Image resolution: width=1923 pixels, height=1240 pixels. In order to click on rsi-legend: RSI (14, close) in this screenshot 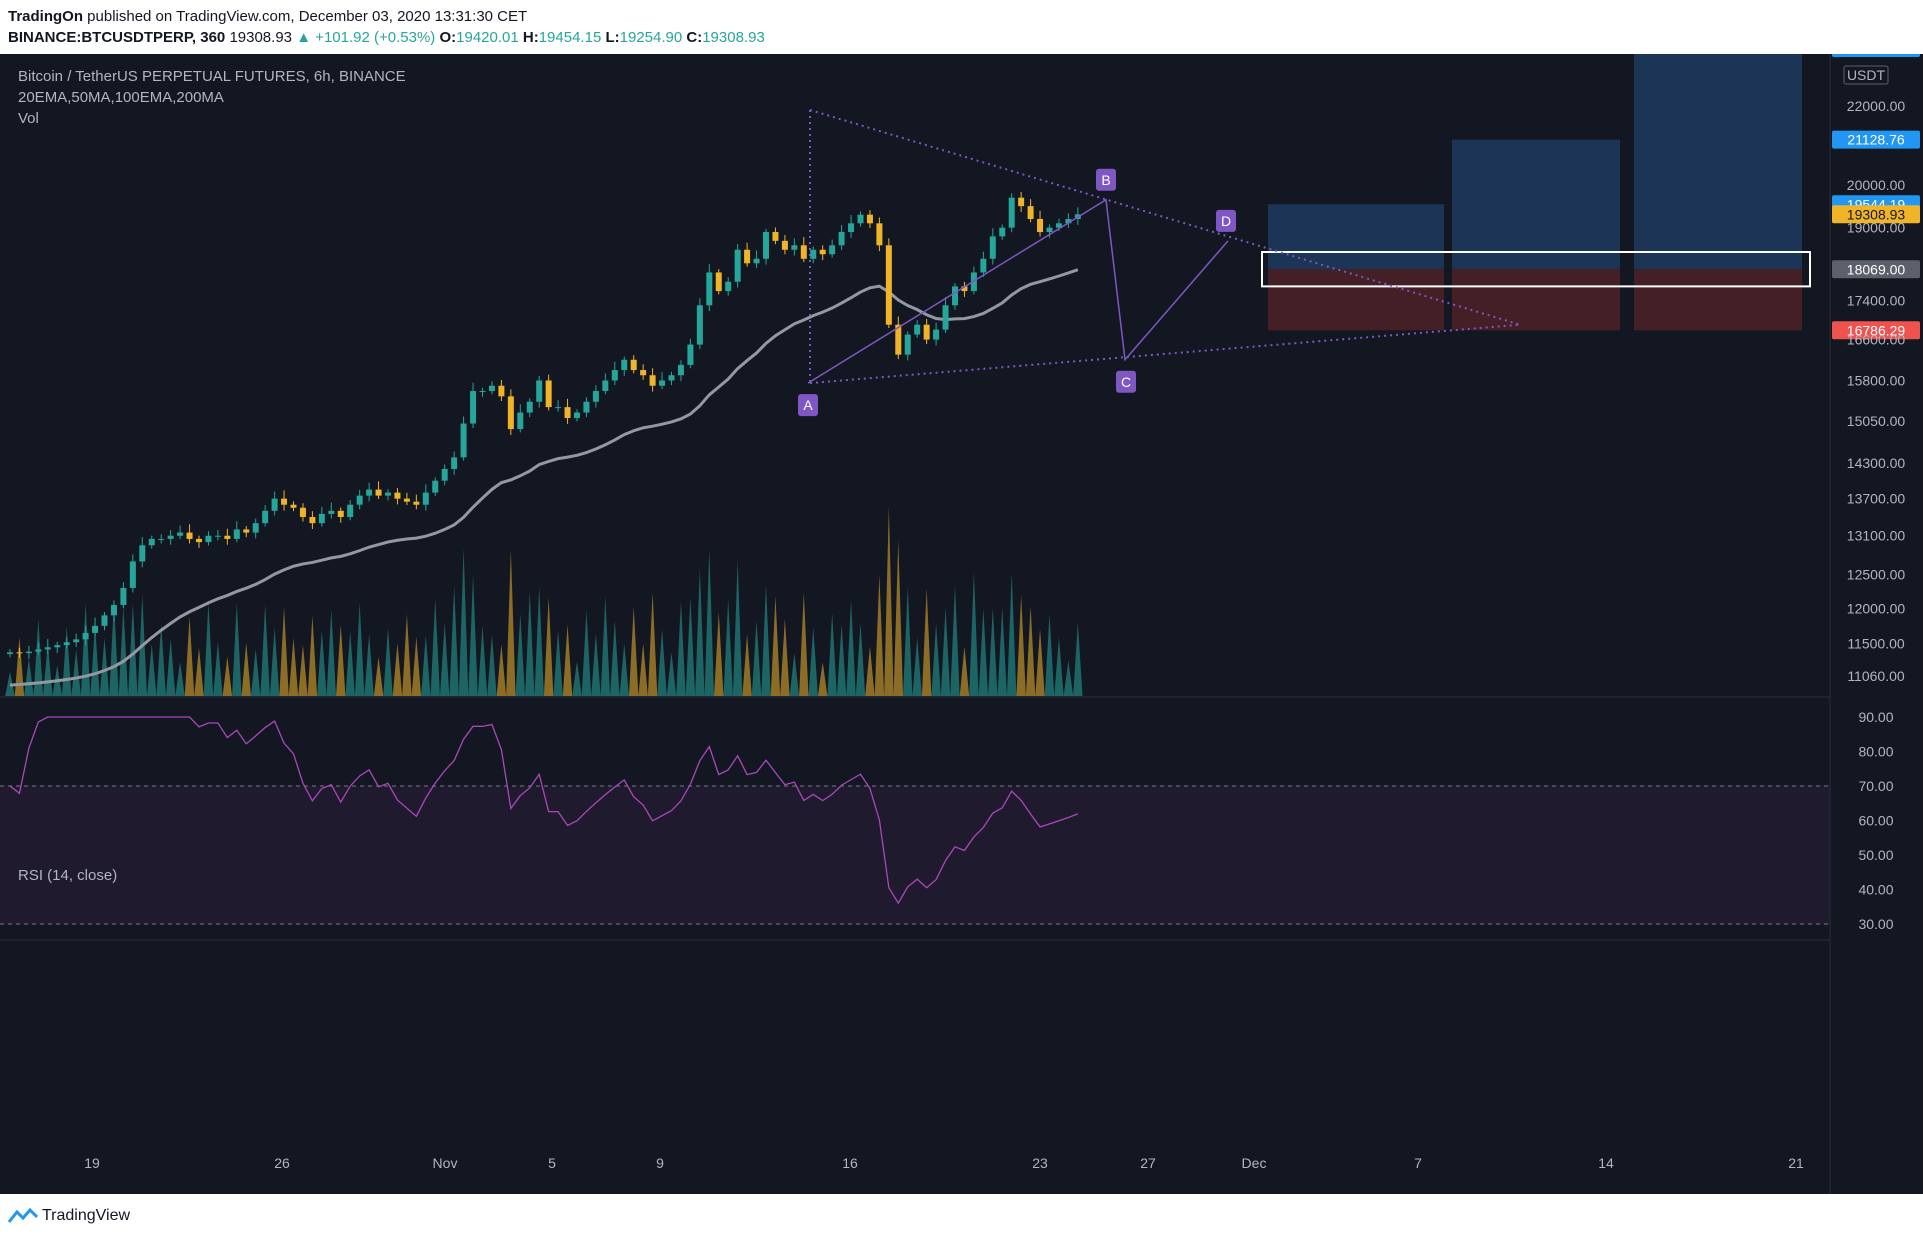, I will do `click(67, 875)`.